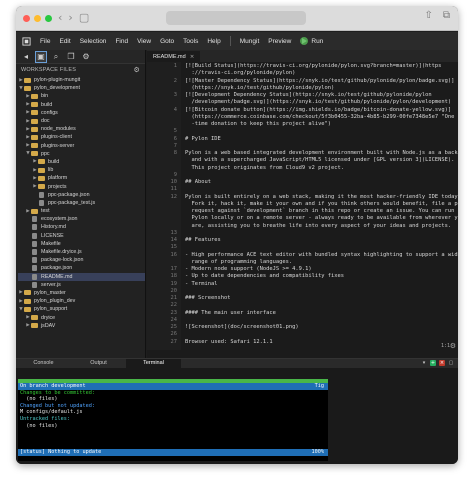 The height and width of the screenshot is (481, 474). I want to click on terminal-menu-icon: ▾, so click(424, 363).